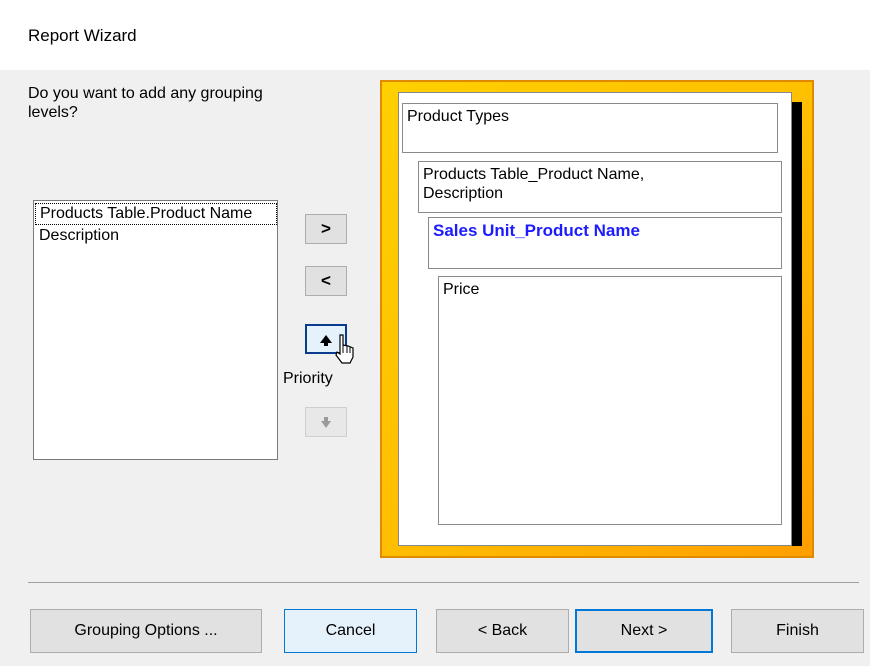 The width and height of the screenshot is (870, 666). Describe the element at coordinates (590, 128) in the screenshot. I see `preview-group-level-1: Product Types` at that location.